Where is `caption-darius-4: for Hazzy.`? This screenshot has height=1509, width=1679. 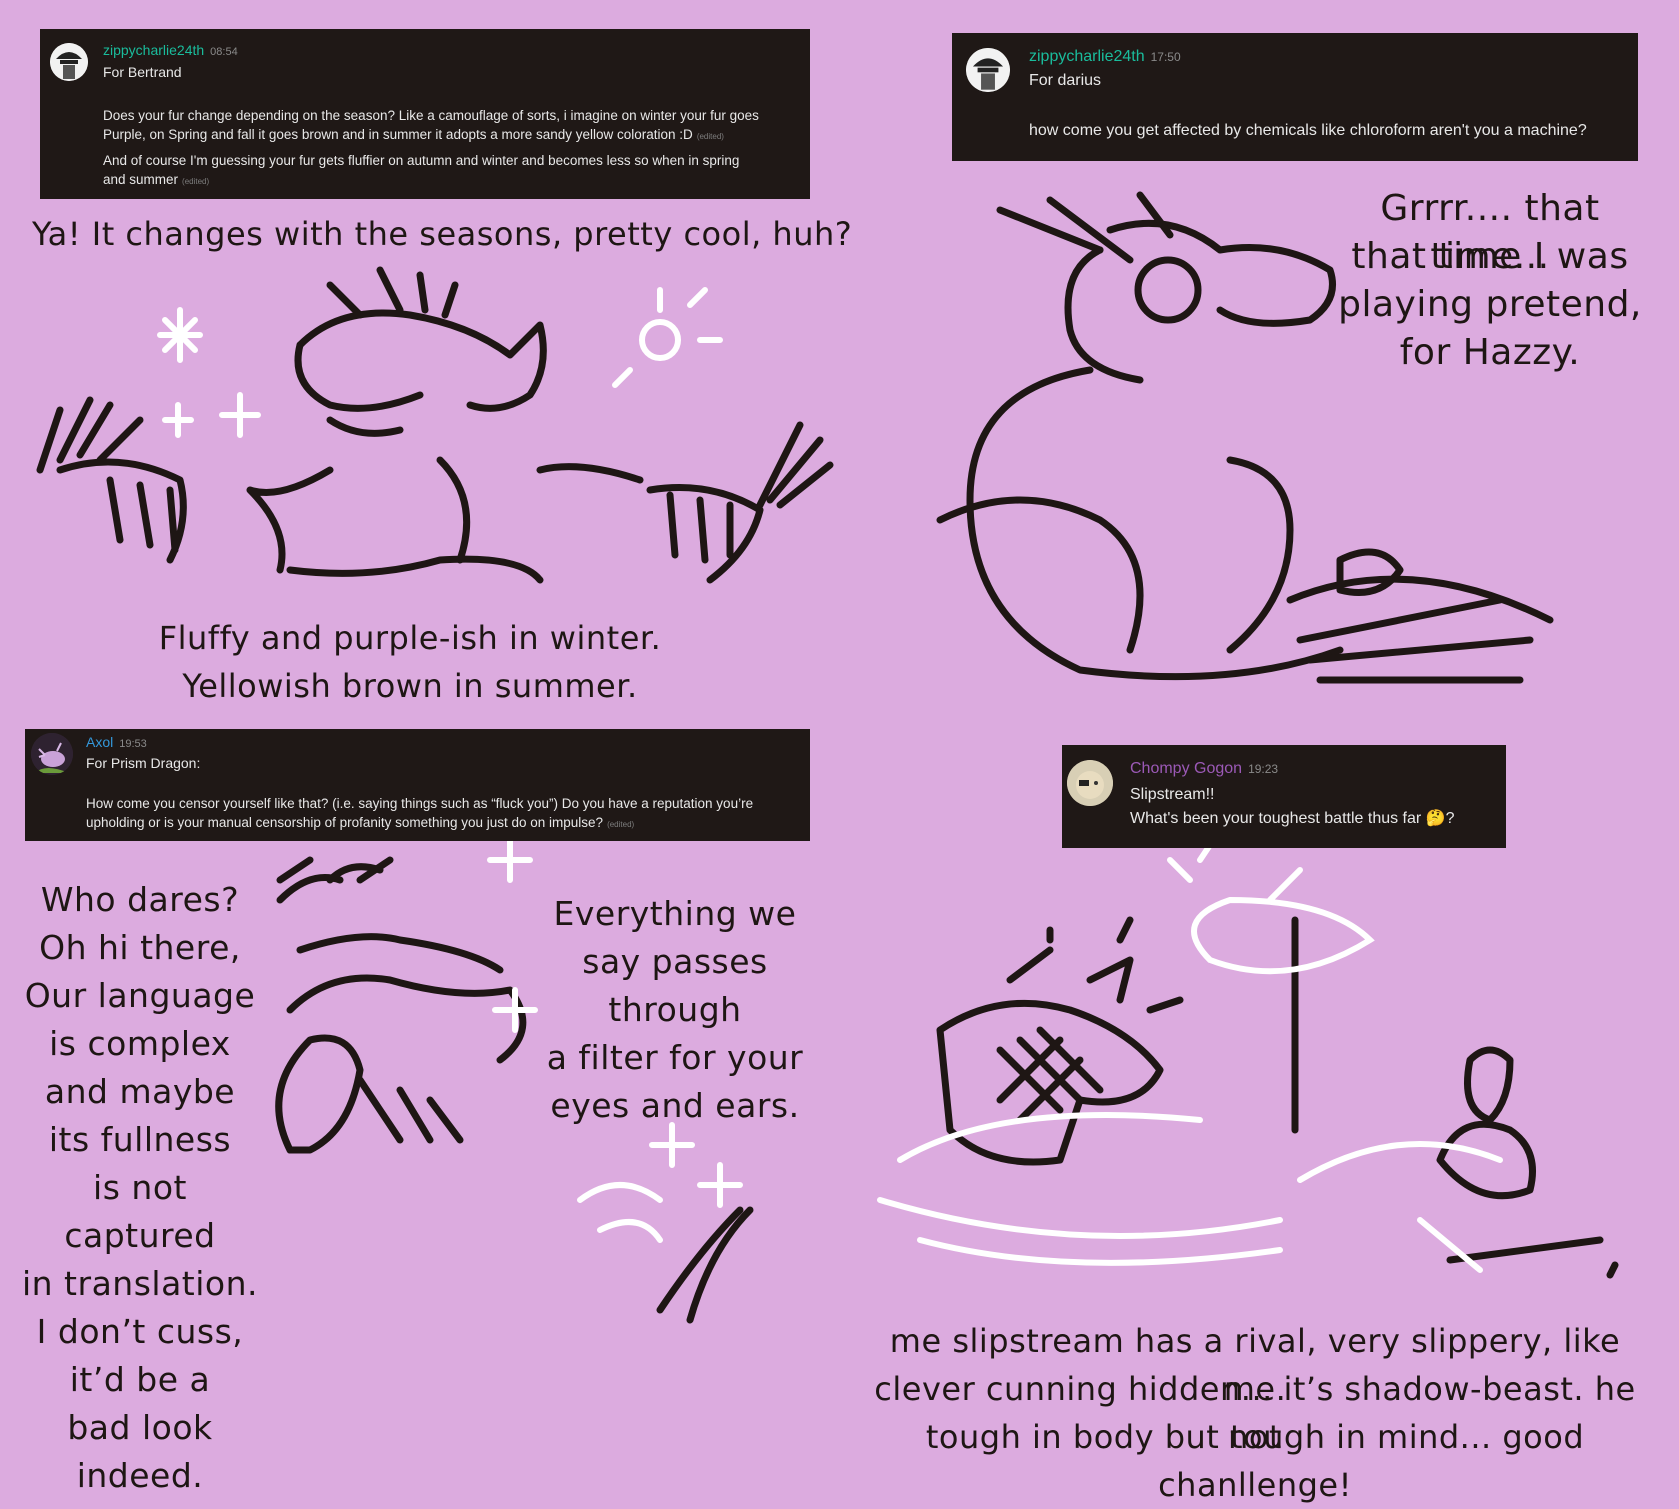 caption-darius-4: for Hazzy. is located at coordinates (1490, 352).